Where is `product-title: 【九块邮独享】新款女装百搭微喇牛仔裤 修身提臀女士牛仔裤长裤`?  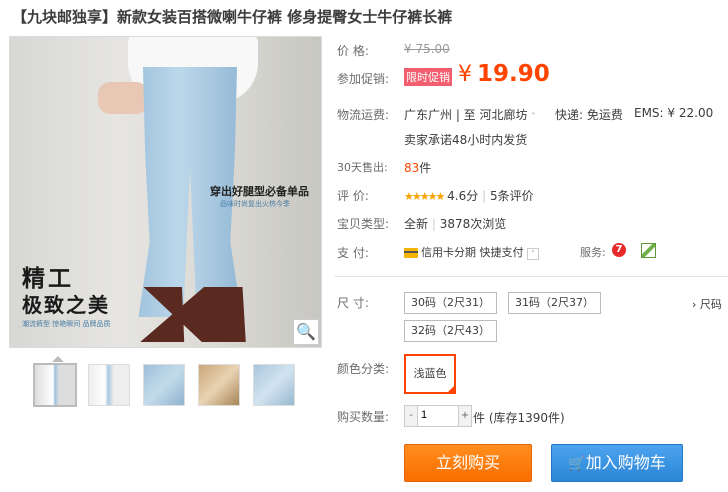
product-title: 【九块邮独享】新款女装百搭微喇牛仔裤 修身提臀女士牛仔裤长裤 is located at coordinates (232, 17).